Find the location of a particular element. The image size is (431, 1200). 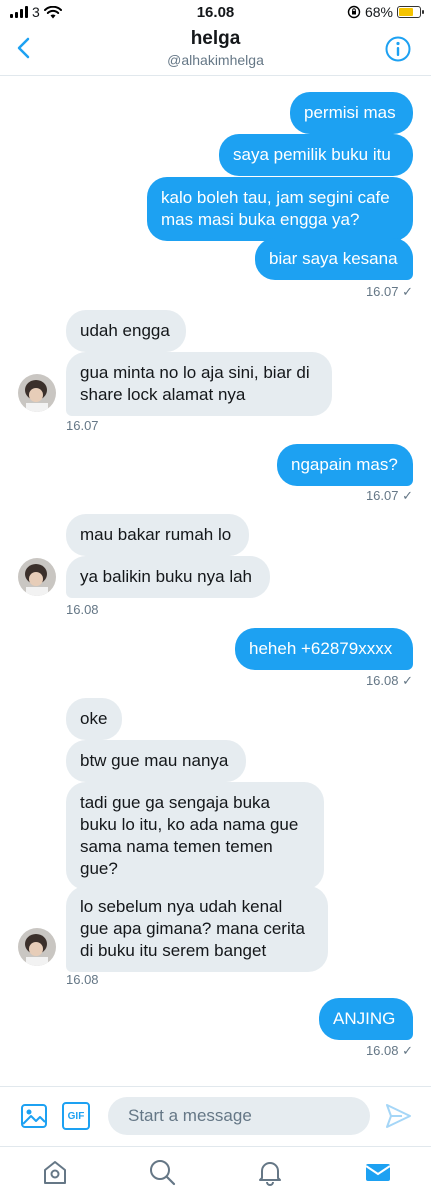

message-bubble-outgoing: ngapain mas? is located at coordinates (345, 465).